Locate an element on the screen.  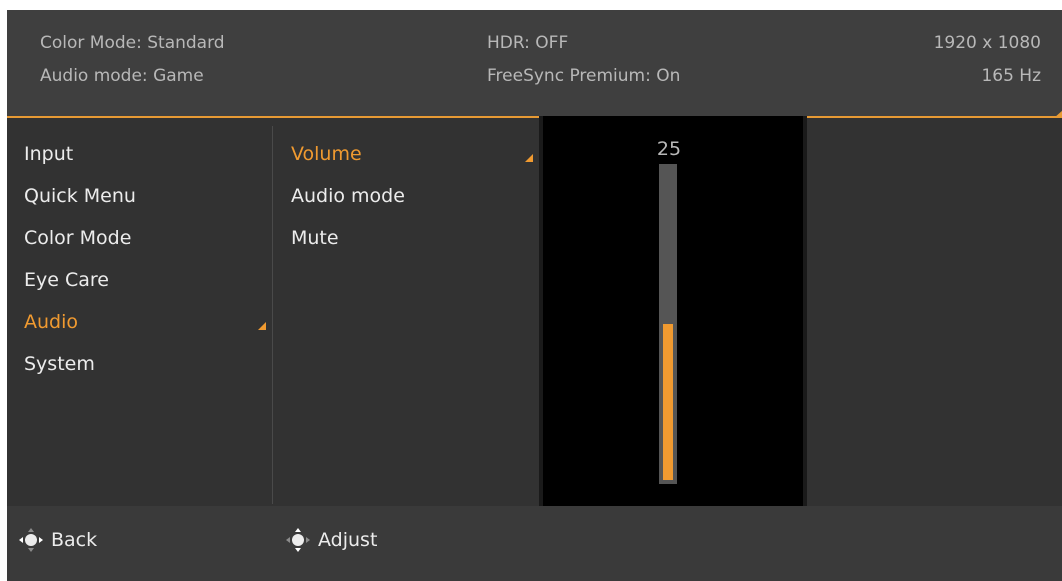
menu-item-eye-care: Eye Care is located at coordinates (66, 280).